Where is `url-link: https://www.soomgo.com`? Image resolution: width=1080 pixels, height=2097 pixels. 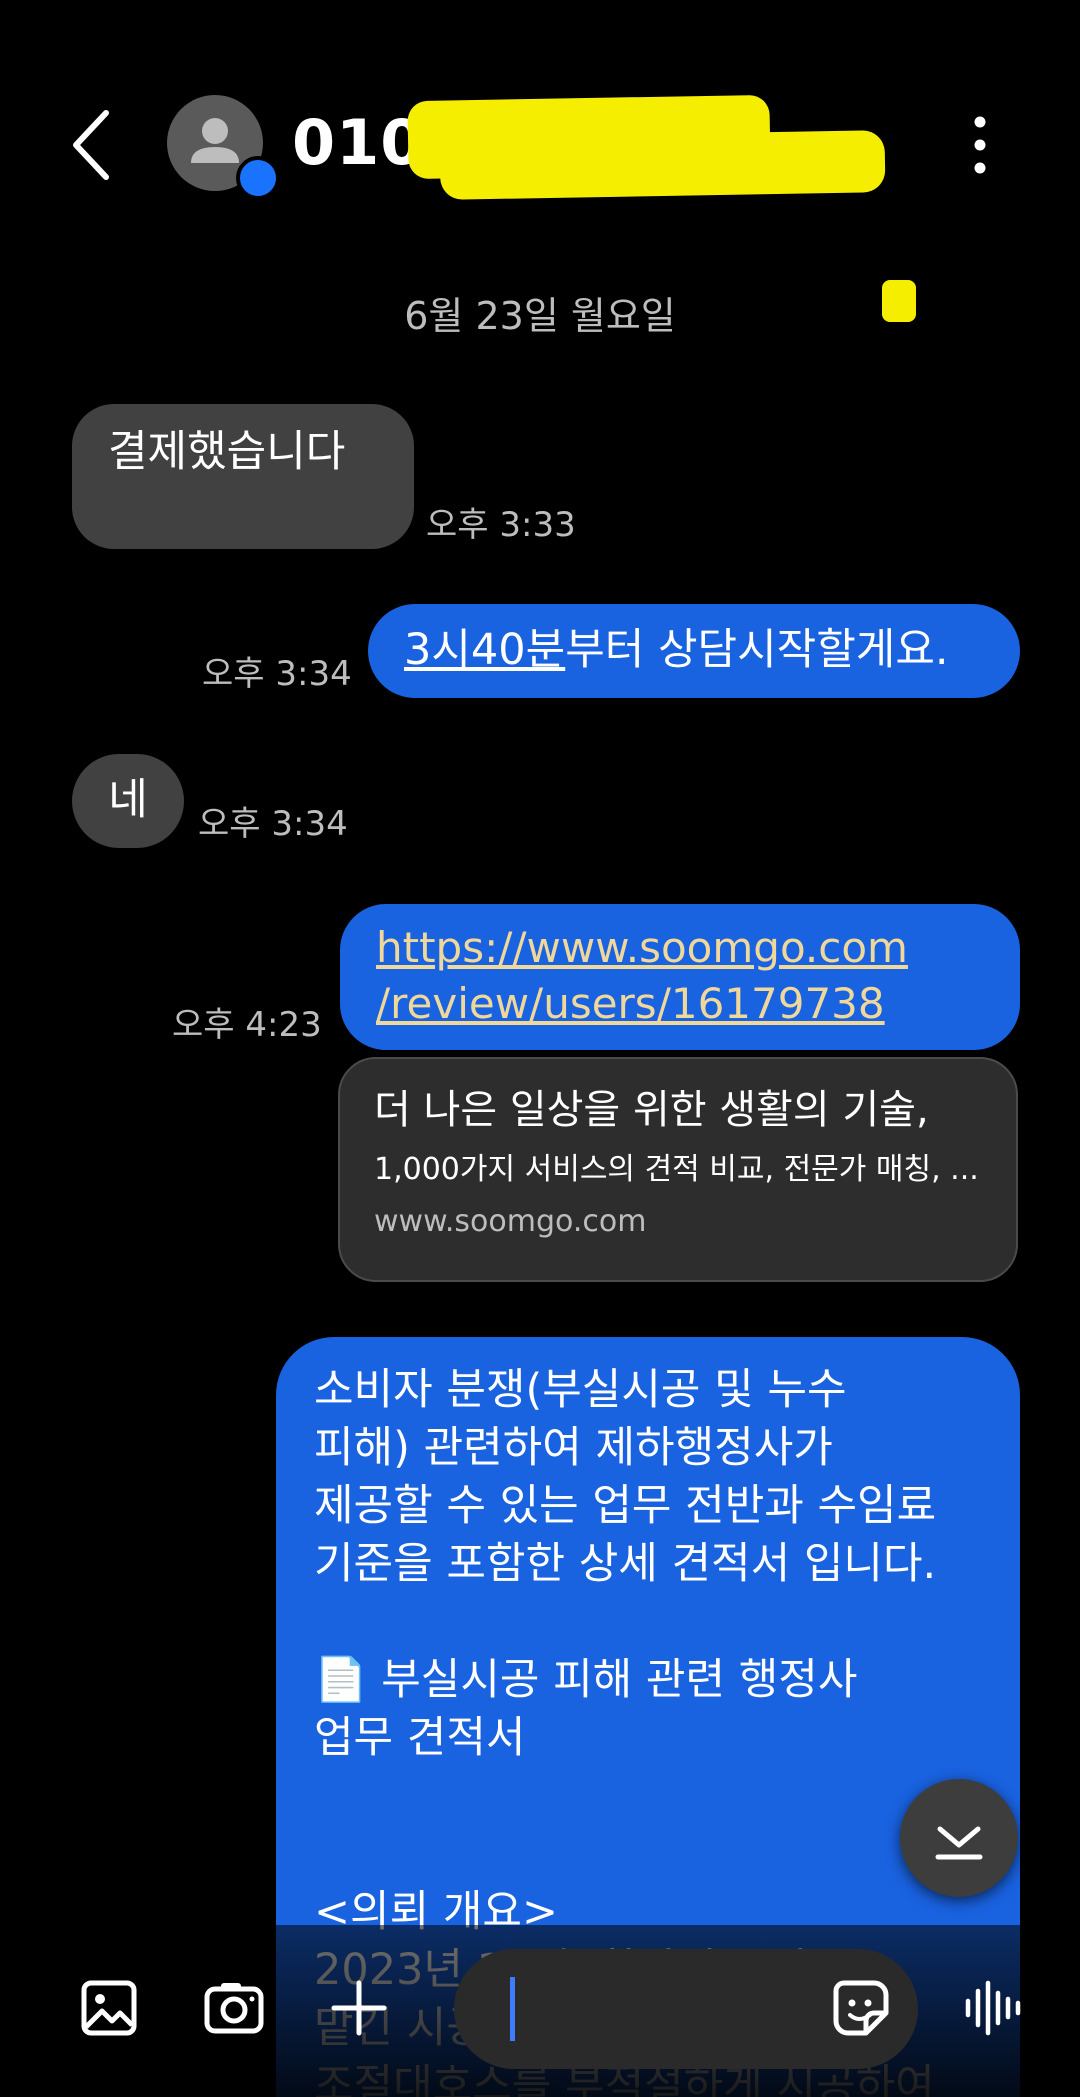
url-link: https://www.soomgo.com is located at coordinates (680, 948).